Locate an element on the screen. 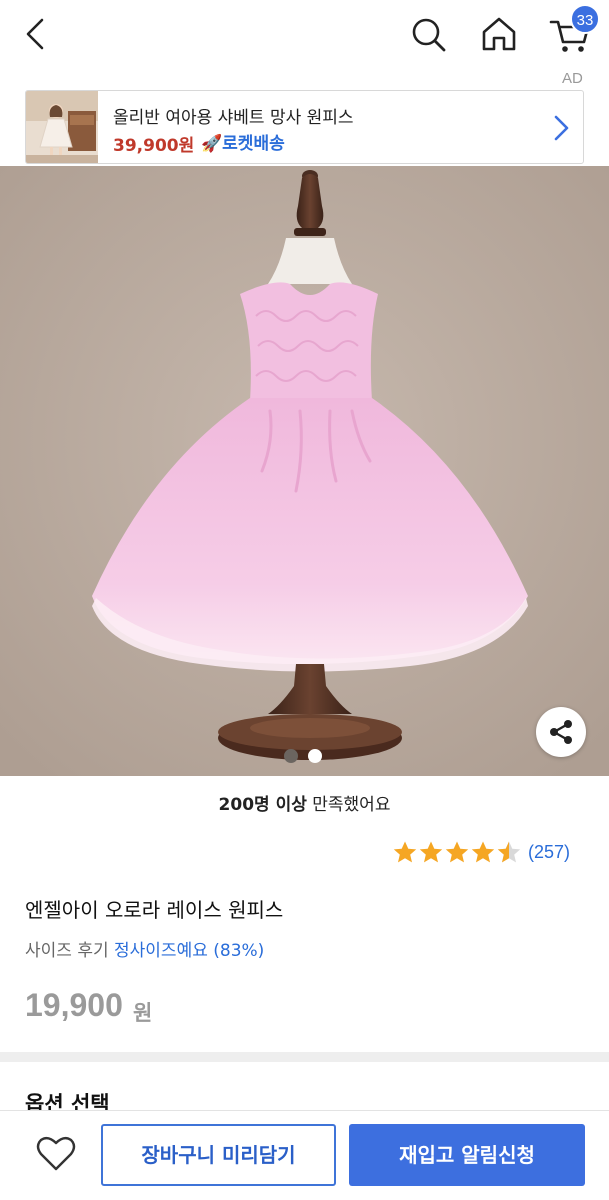  review-count-link: (257) is located at coordinates (549, 852).